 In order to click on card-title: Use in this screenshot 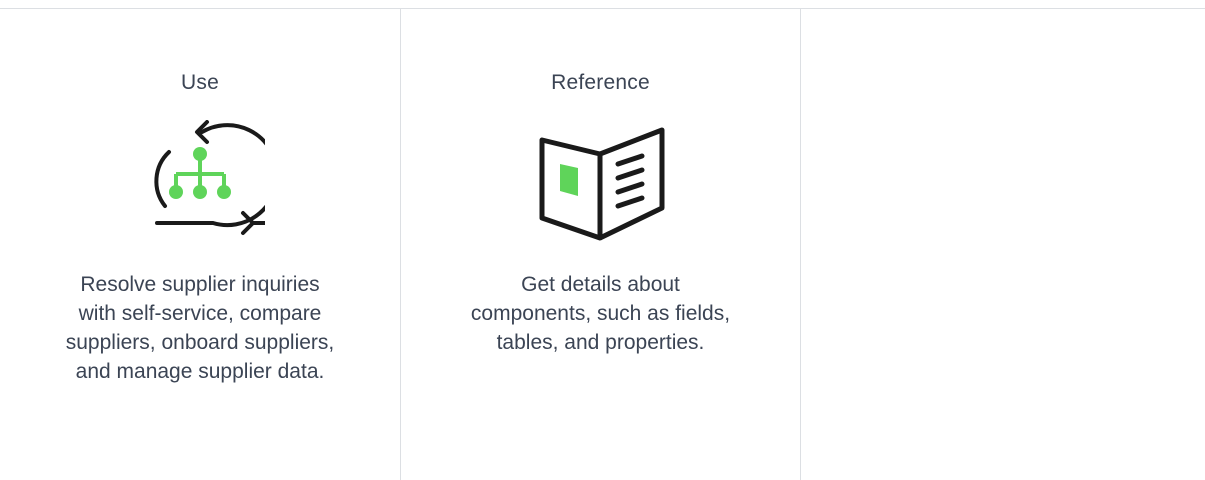, I will do `click(200, 82)`.